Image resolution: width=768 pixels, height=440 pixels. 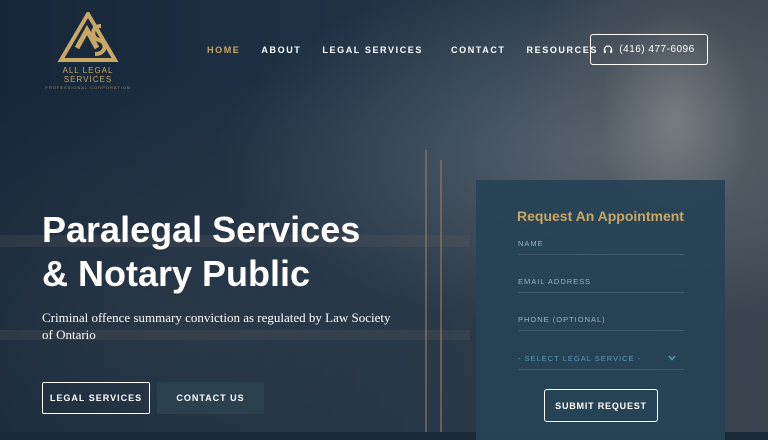 What do you see at coordinates (201, 229) in the screenshot?
I see `hero-title-line1: Paralegal Services` at bounding box center [201, 229].